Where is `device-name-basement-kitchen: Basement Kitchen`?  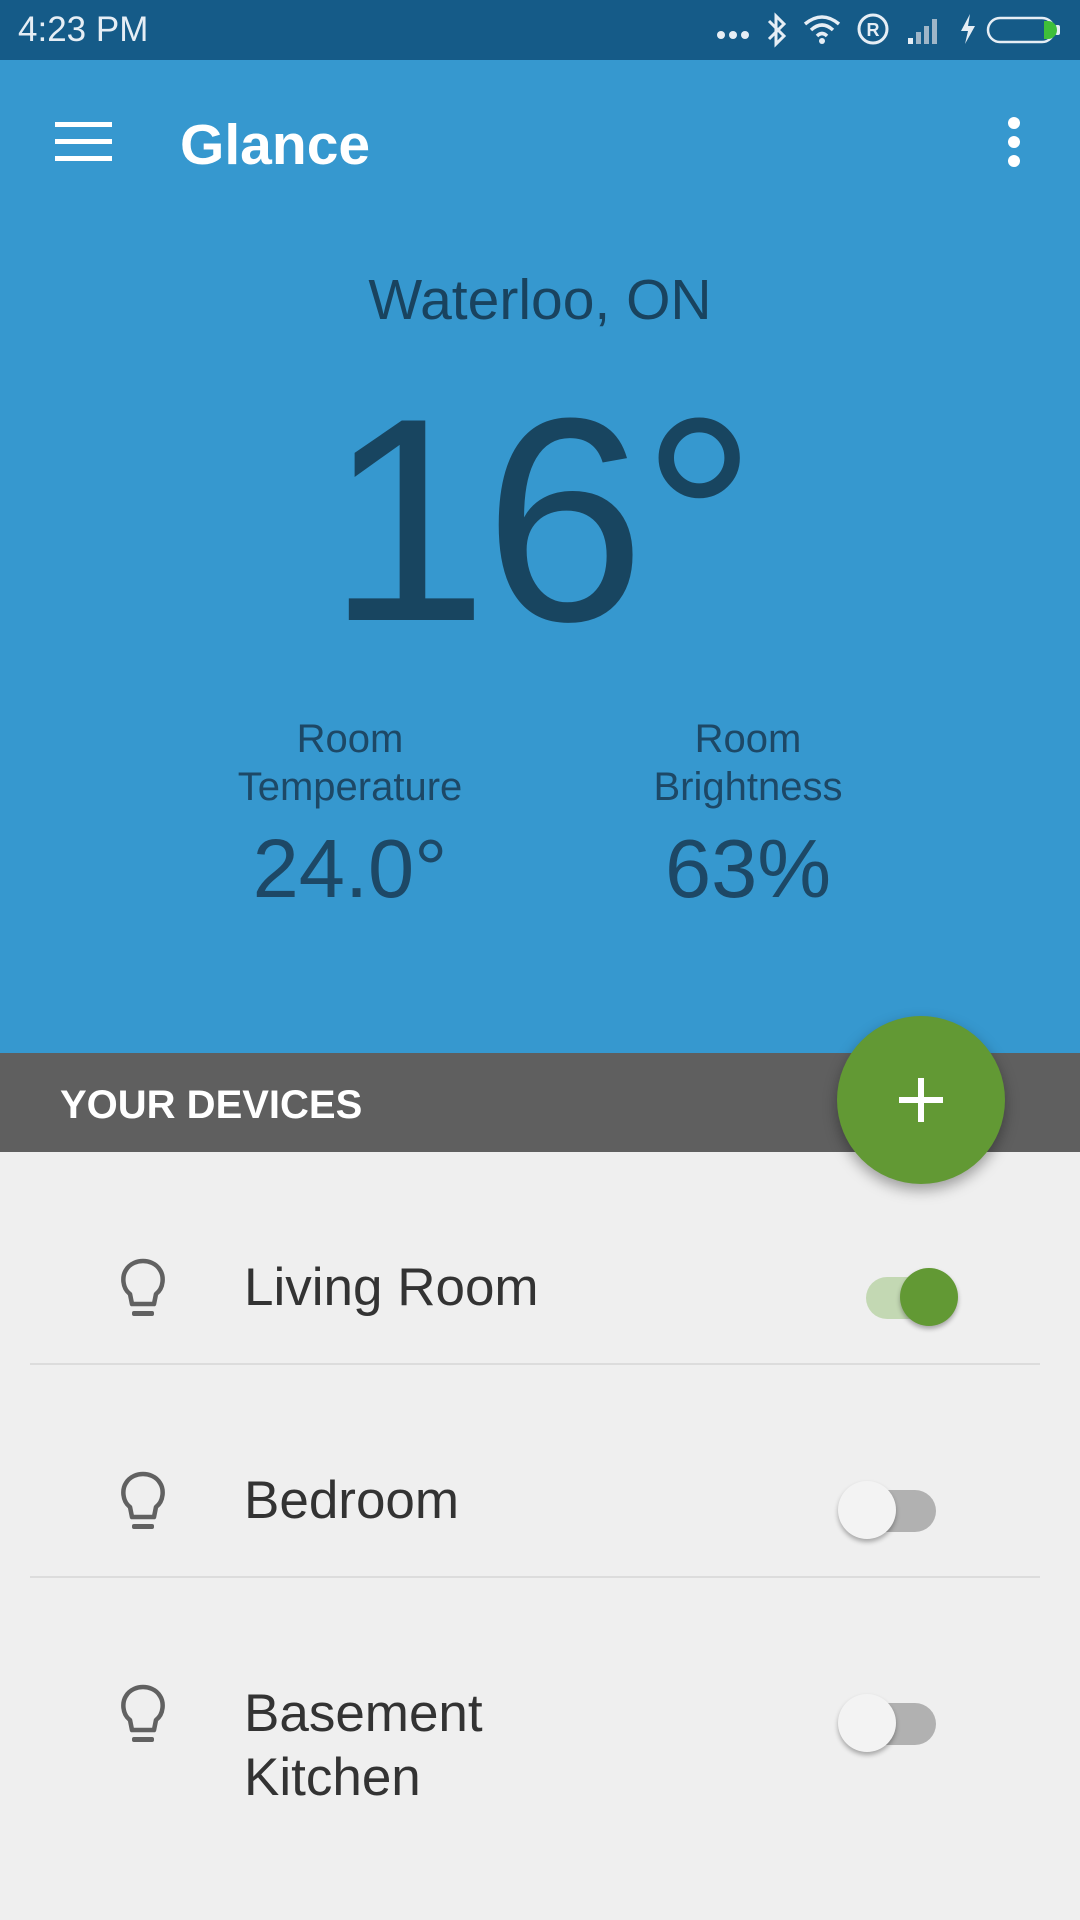
device-name-basement-kitchen: Basement Kitchen is located at coordinates (363, 1746).